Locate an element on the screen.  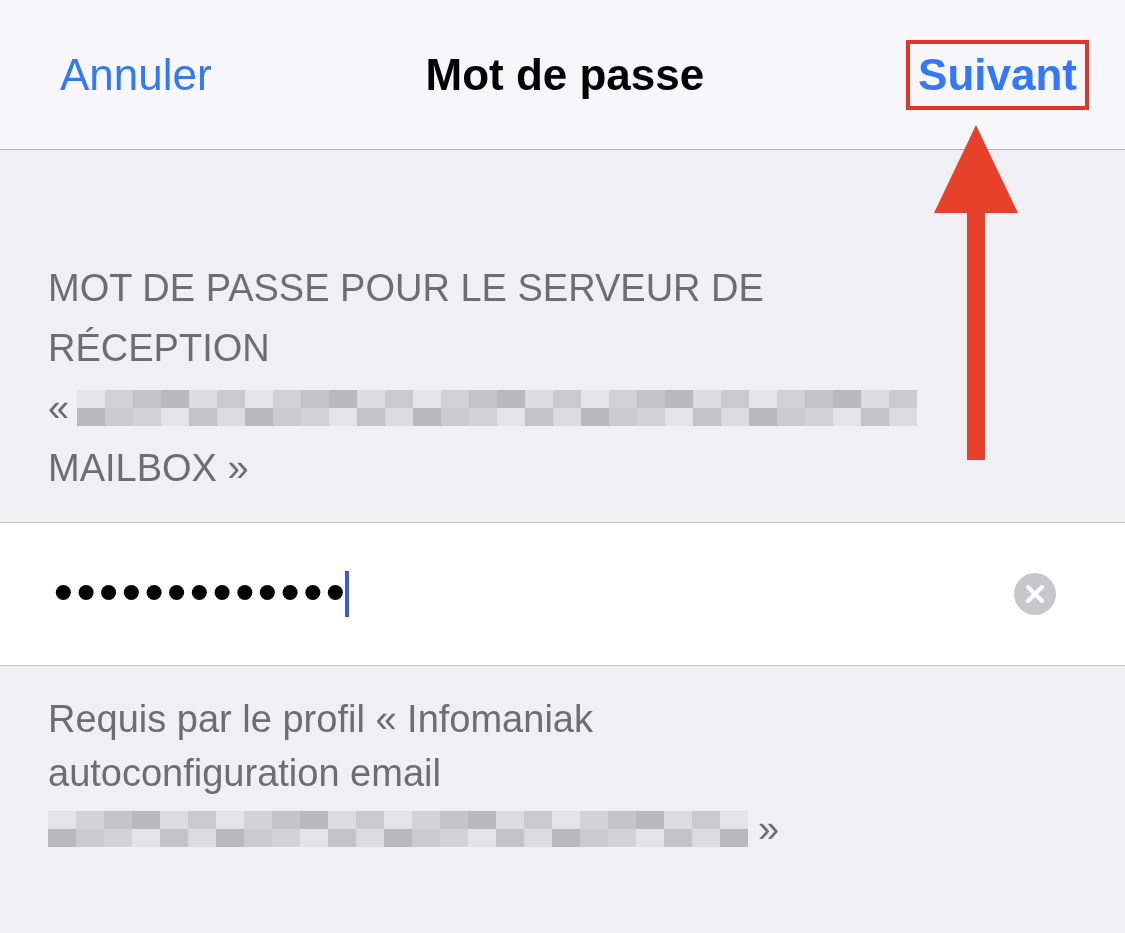
footer-text: Requis par le profil « Infomaniak is located at coordinates (321, 719).